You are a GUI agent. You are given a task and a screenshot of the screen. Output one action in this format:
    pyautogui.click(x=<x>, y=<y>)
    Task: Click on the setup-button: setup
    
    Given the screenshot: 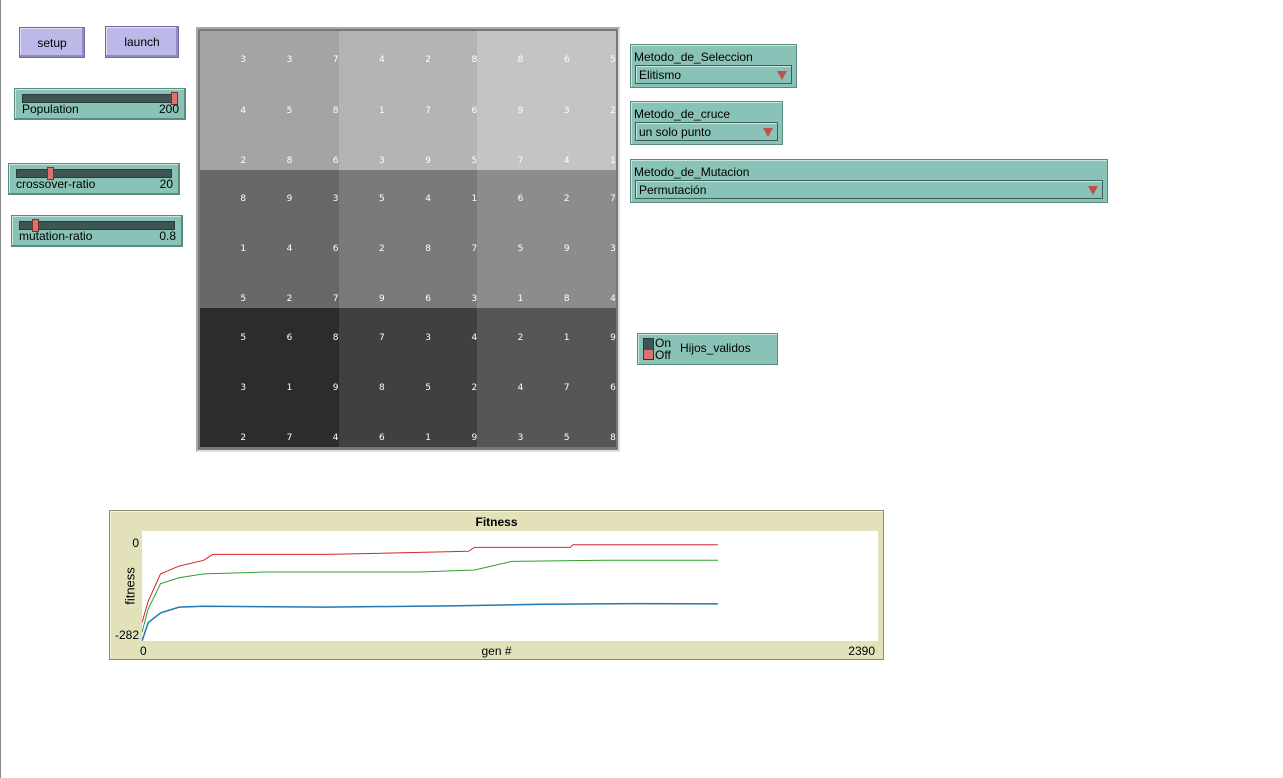 What is the action you would take?
    pyautogui.click(x=52, y=42)
    